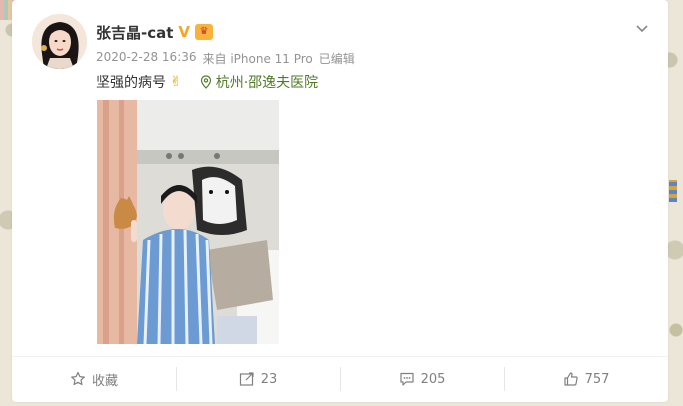  What do you see at coordinates (184, 31) in the screenshot?
I see `verified-badge-icon: V` at bounding box center [184, 31].